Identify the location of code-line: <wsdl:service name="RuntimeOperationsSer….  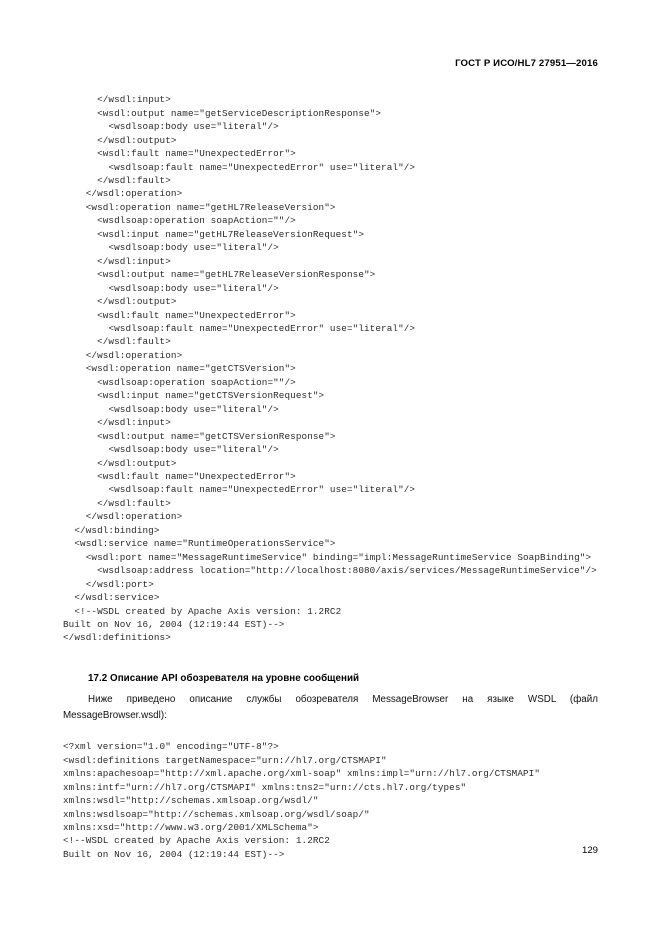
(199, 544).